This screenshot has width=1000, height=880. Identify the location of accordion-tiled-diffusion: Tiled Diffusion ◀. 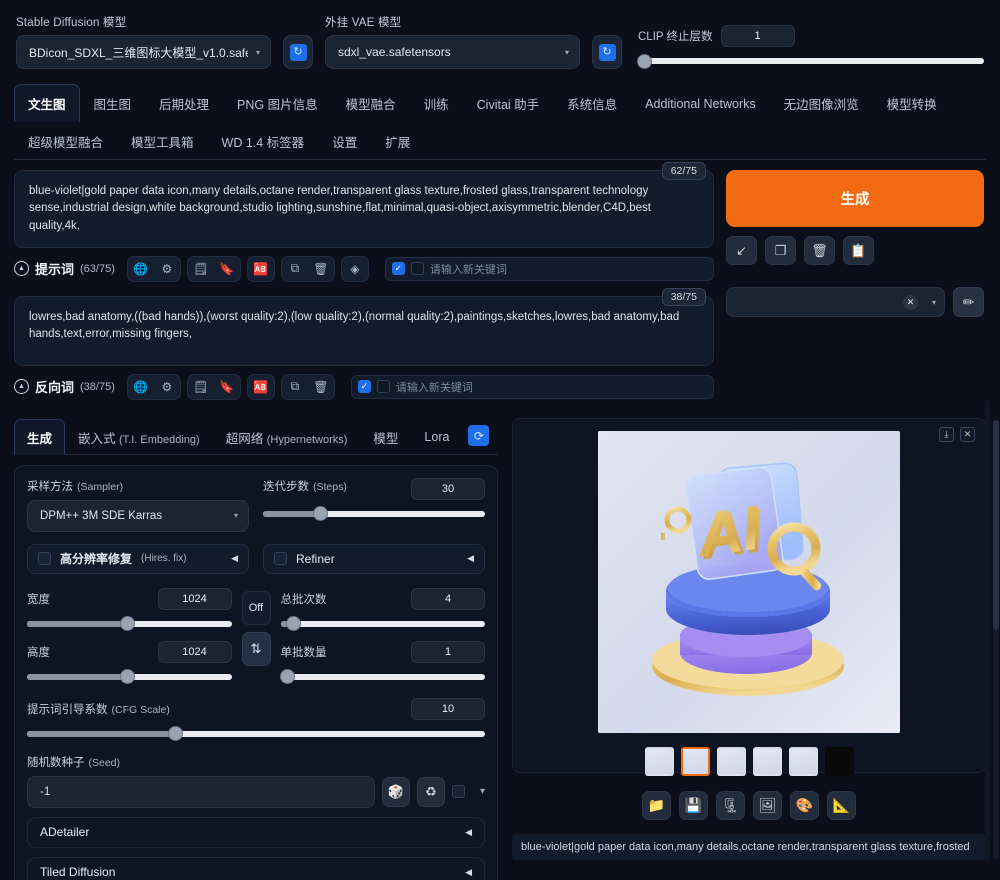
(256, 868).